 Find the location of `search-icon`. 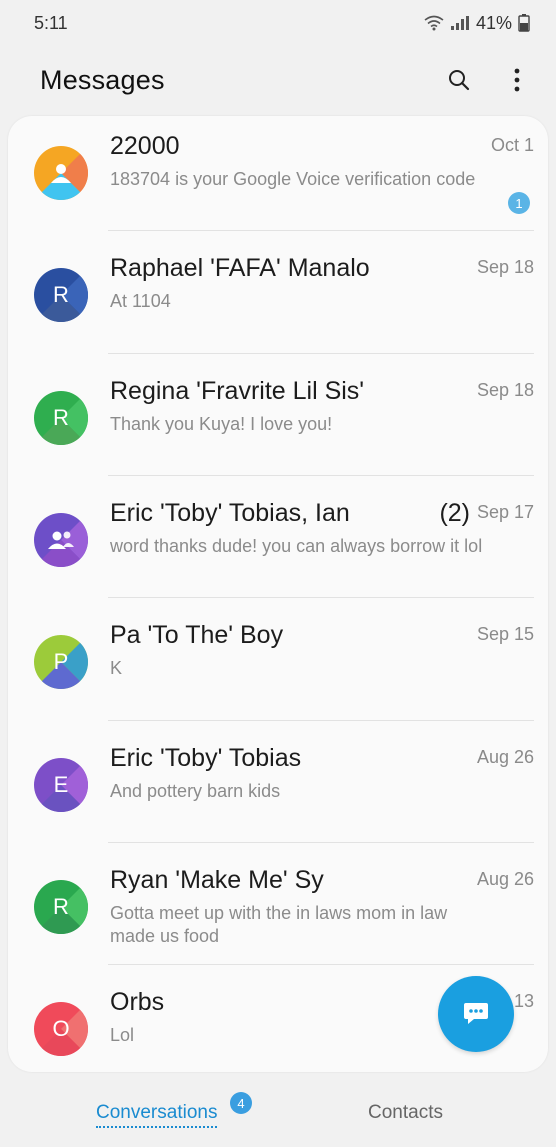

search-icon is located at coordinates (459, 80).